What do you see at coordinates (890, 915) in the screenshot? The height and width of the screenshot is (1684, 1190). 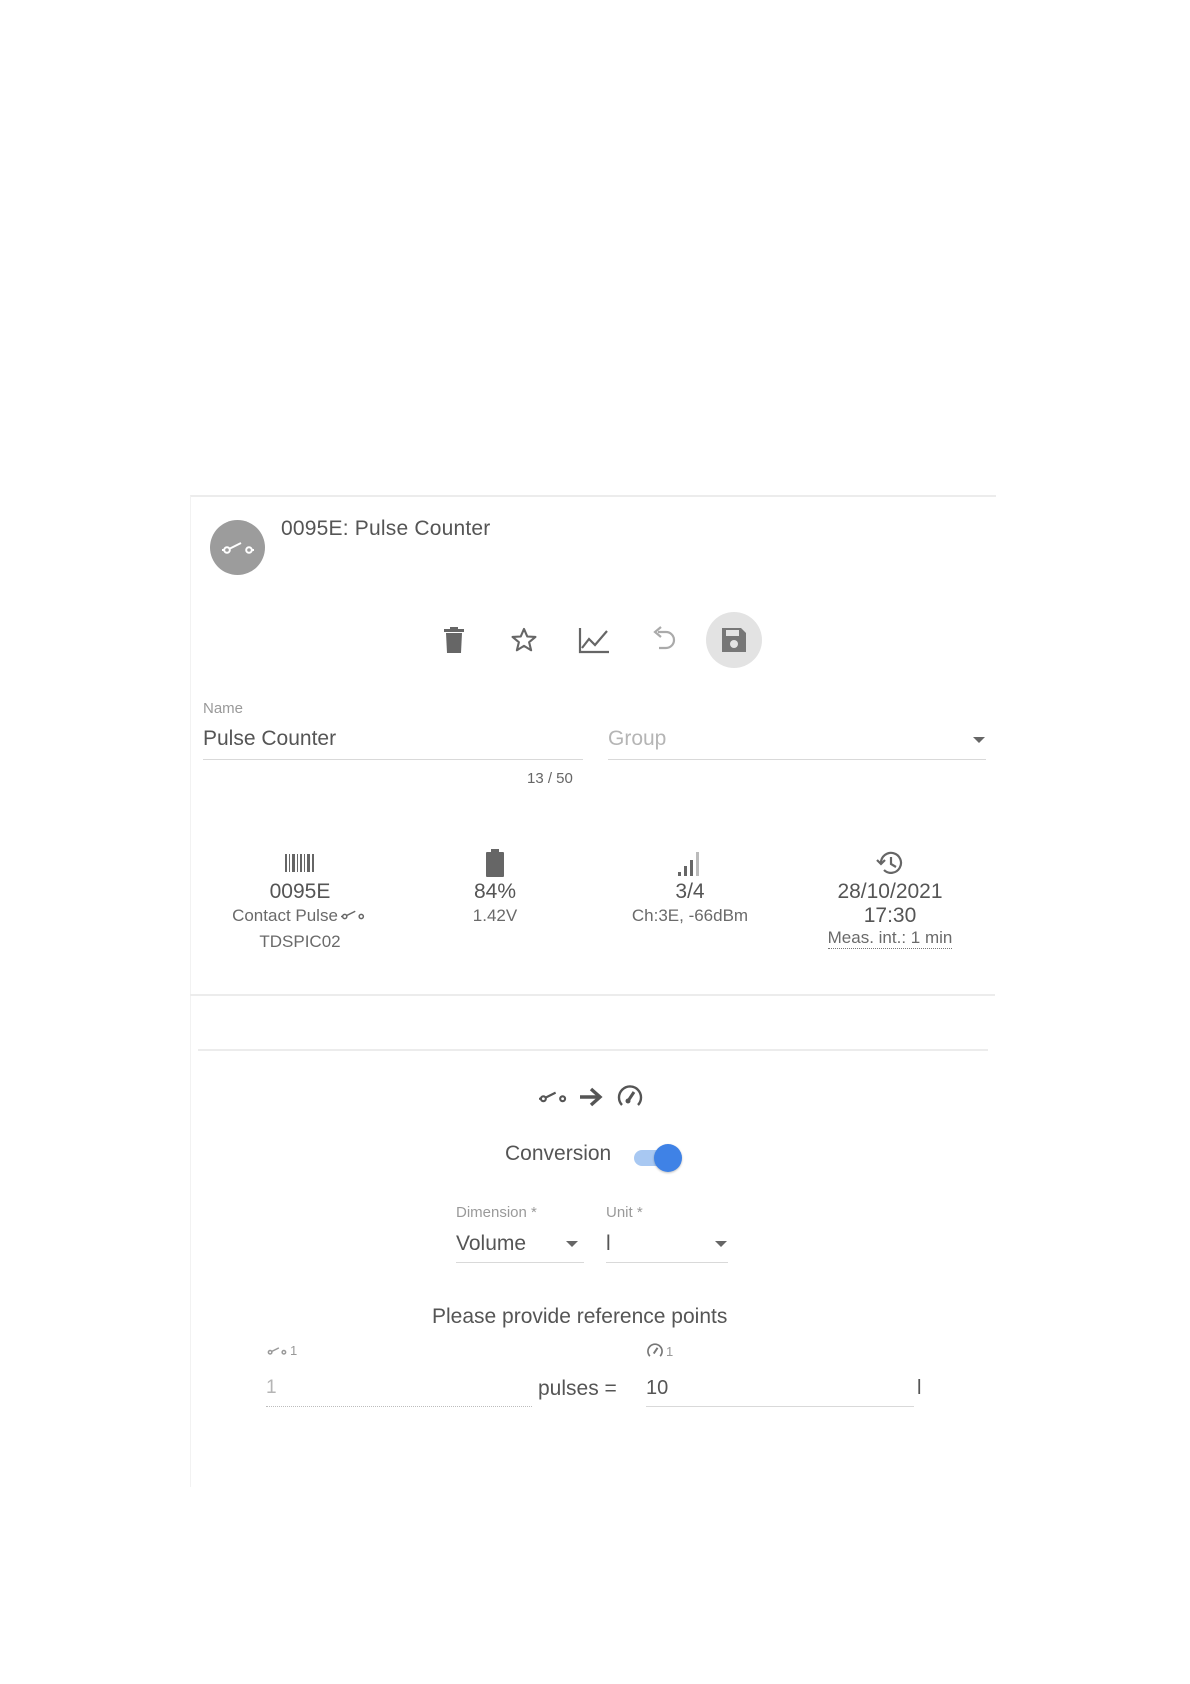 I see `last-time: 17:30` at bounding box center [890, 915].